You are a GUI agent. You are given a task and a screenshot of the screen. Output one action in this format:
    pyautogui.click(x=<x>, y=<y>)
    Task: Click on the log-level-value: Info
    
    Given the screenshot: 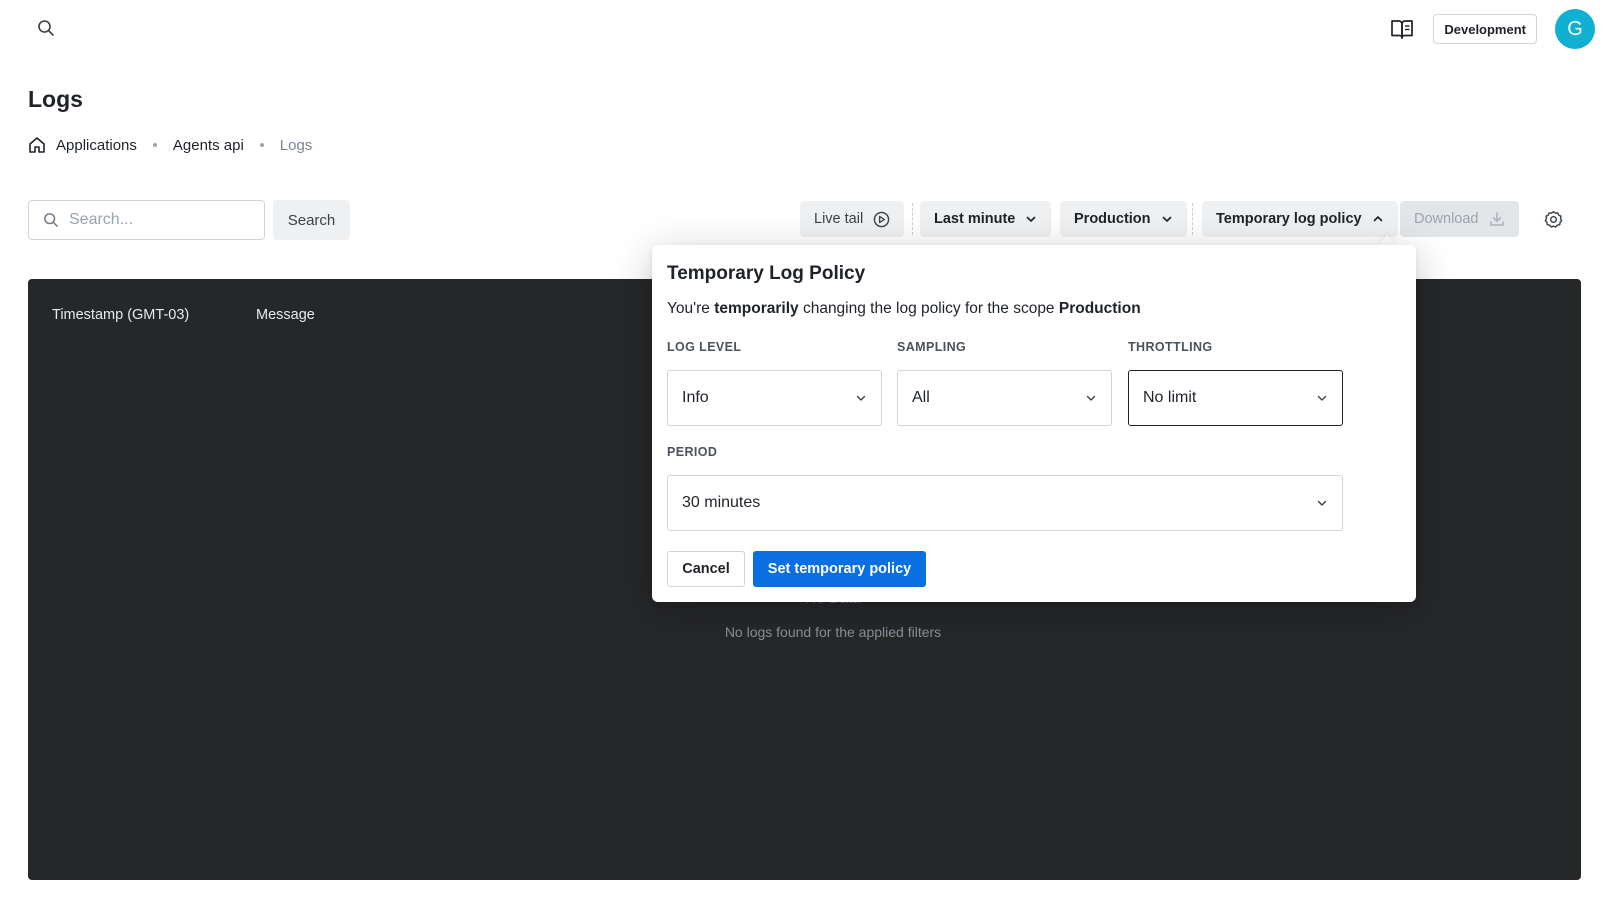 What is the action you would take?
    pyautogui.click(x=695, y=397)
    